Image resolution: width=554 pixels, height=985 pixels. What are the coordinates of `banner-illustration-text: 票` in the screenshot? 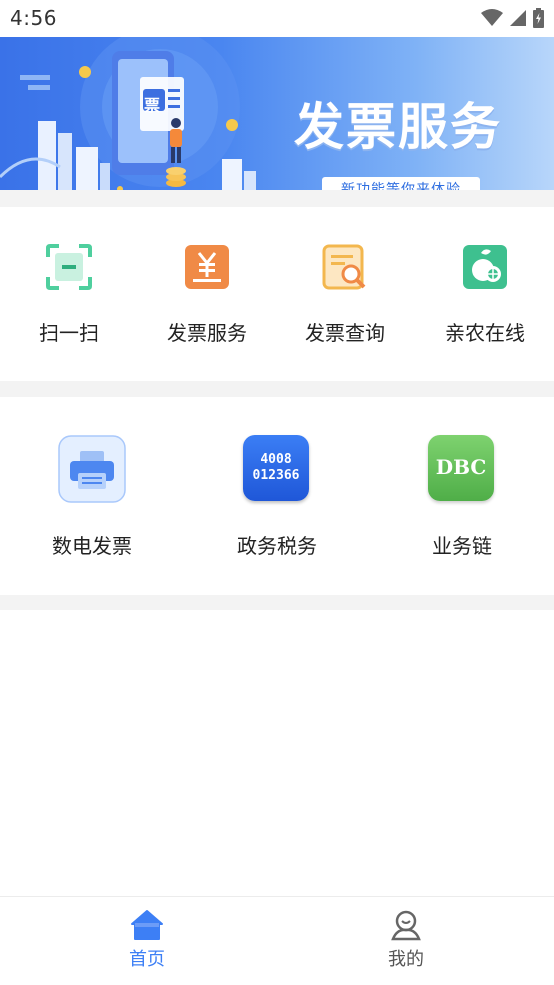 It's located at (152, 105).